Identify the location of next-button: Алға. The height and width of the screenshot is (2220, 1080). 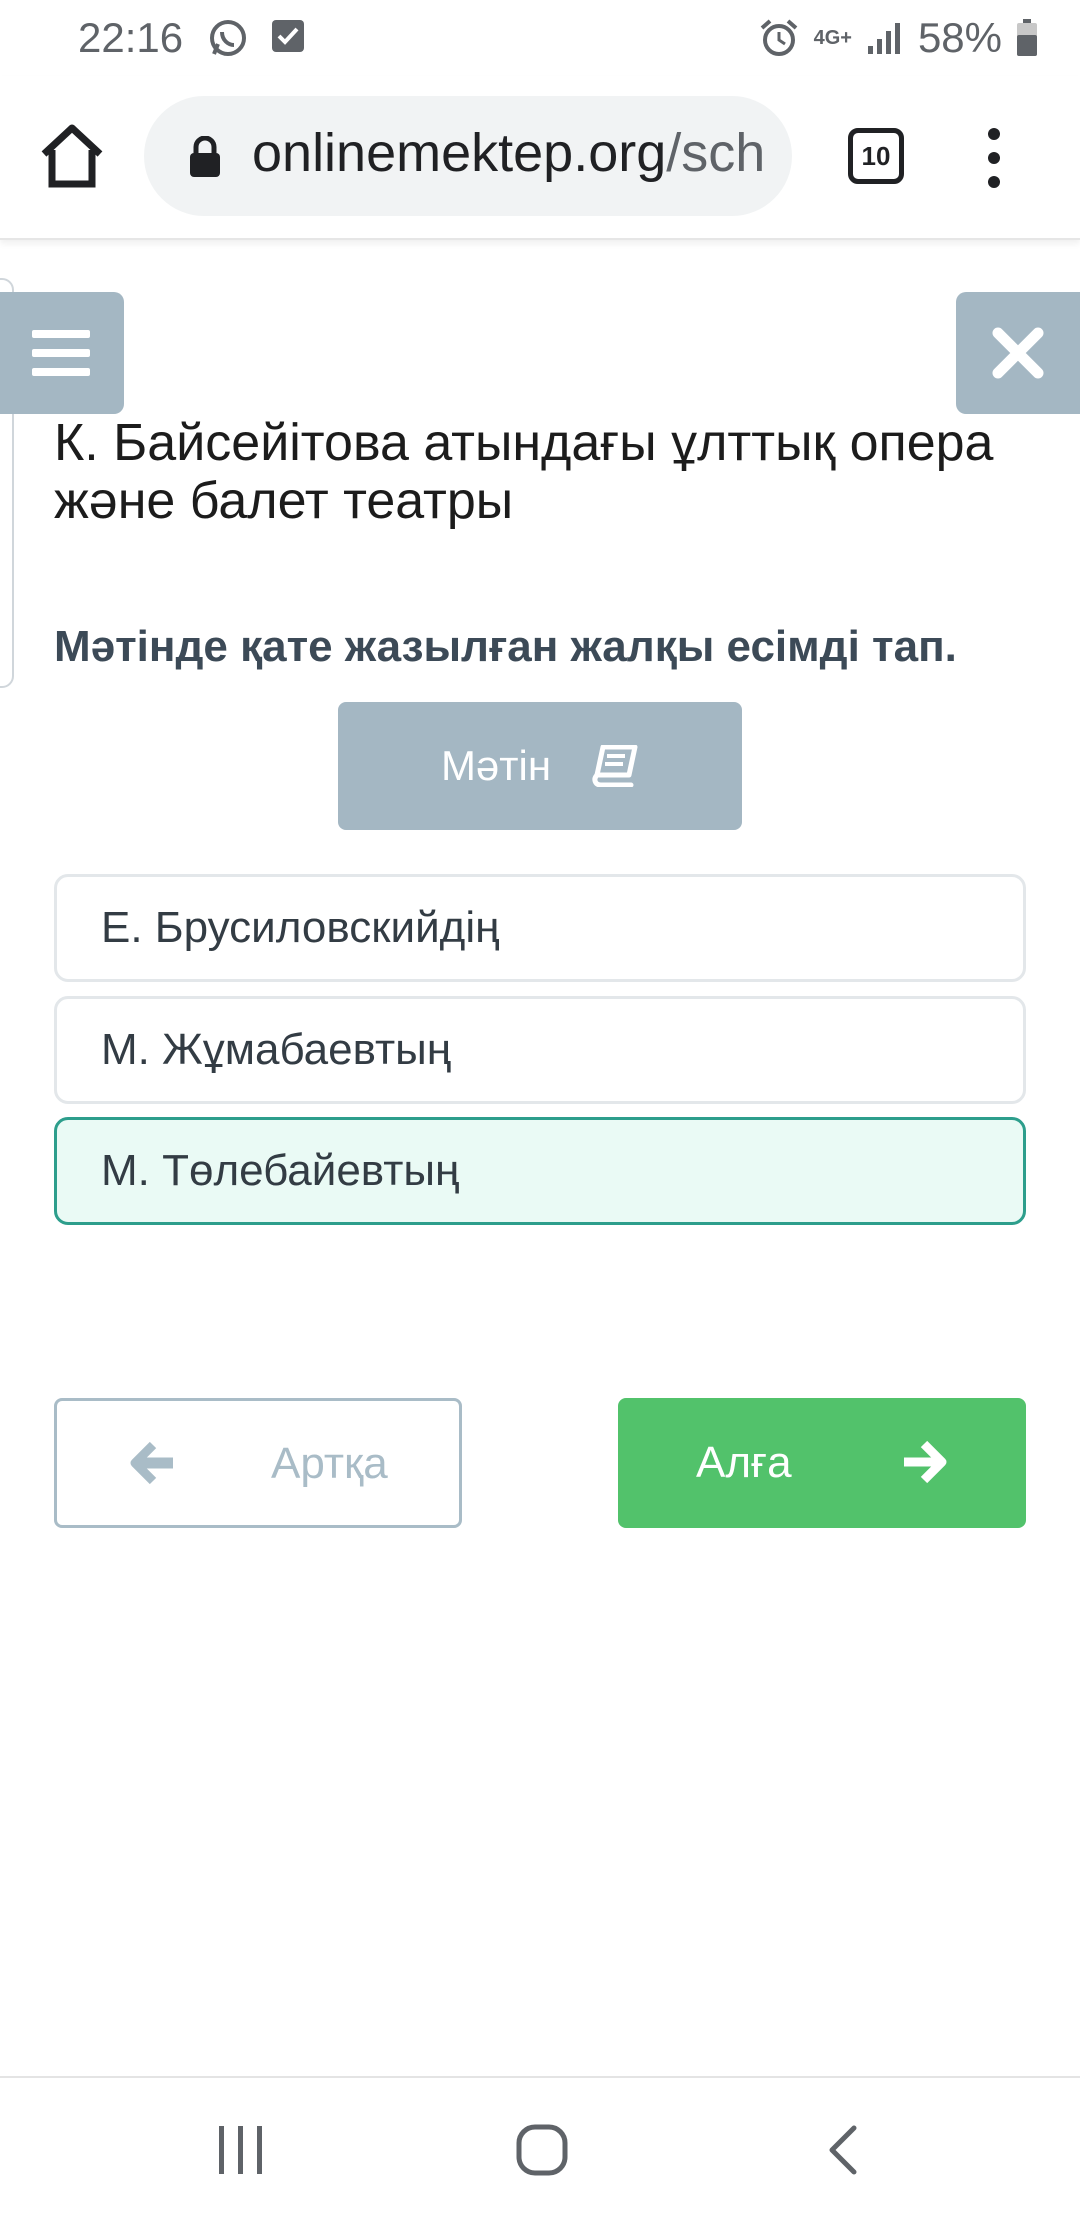
(822, 1463).